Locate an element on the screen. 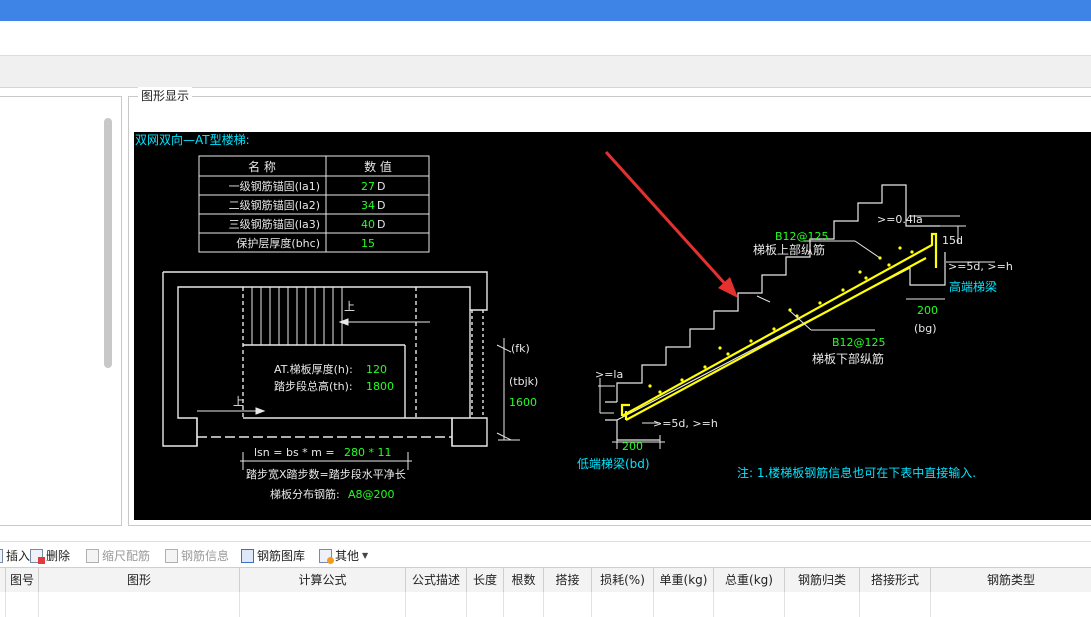 The height and width of the screenshot is (617, 1091). column-header: 搭接形式 is located at coordinates (895, 580).